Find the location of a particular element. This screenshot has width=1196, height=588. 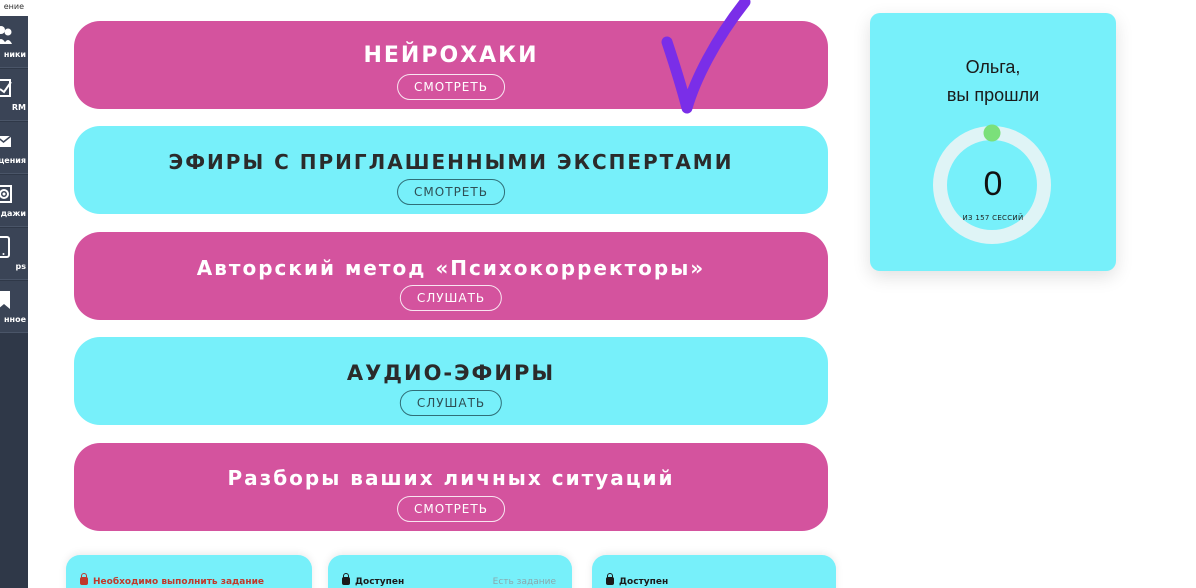

banner-personal-cases: Разборы ваших личных ситуаций СМОТРЕТЬ is located at coordinates (451, 487).